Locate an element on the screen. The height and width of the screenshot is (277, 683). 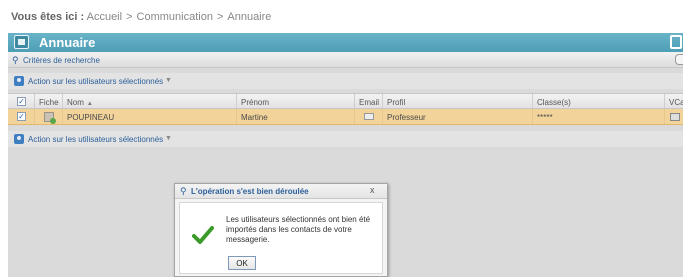
breadcrumb-label: Vous êtes ici : is located at coordinates (48, 17).